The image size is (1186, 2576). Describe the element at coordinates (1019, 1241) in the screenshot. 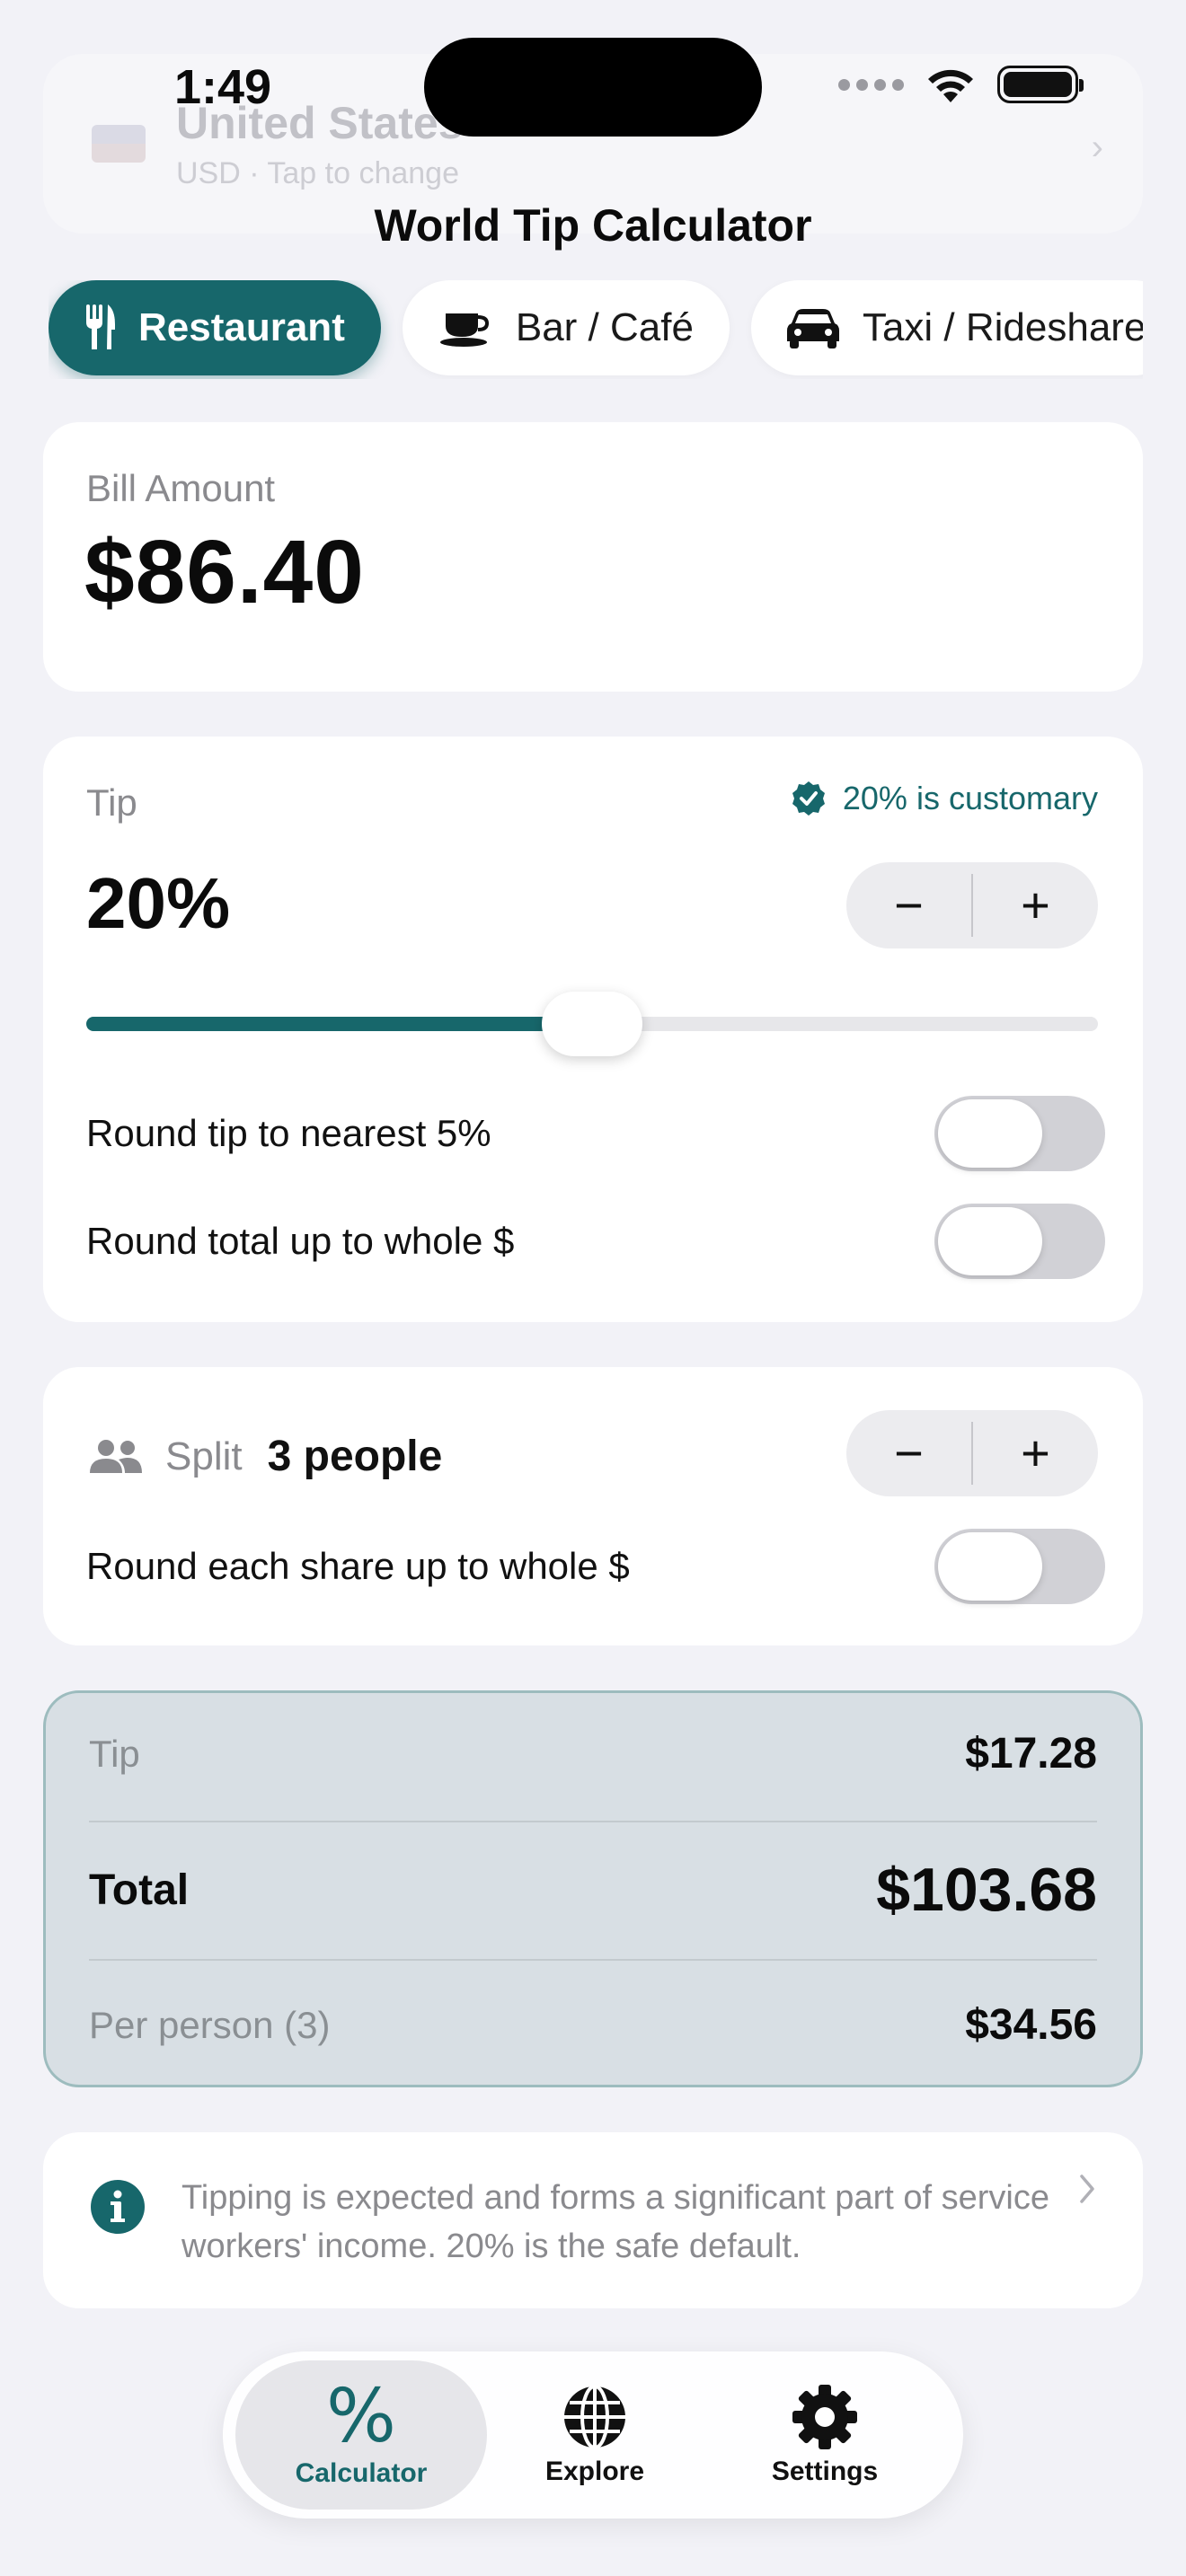

I see `round-total-toggle` at that location.